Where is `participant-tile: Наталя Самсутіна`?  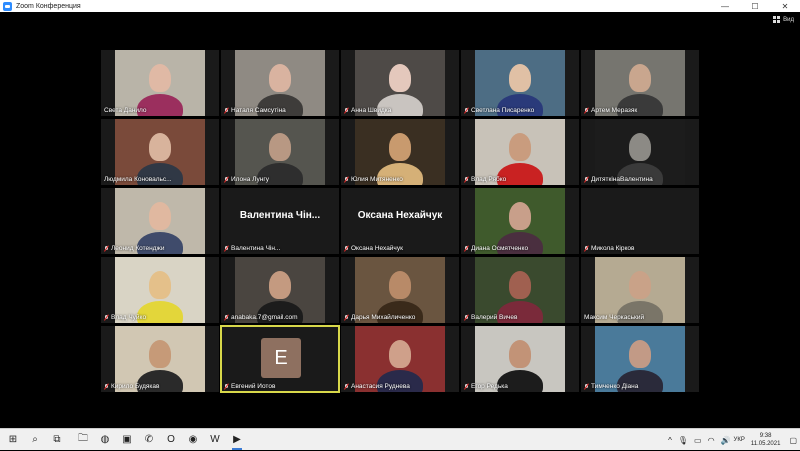 participant-tile: Наталя Самсутіна is located at coordinates (280, 83).